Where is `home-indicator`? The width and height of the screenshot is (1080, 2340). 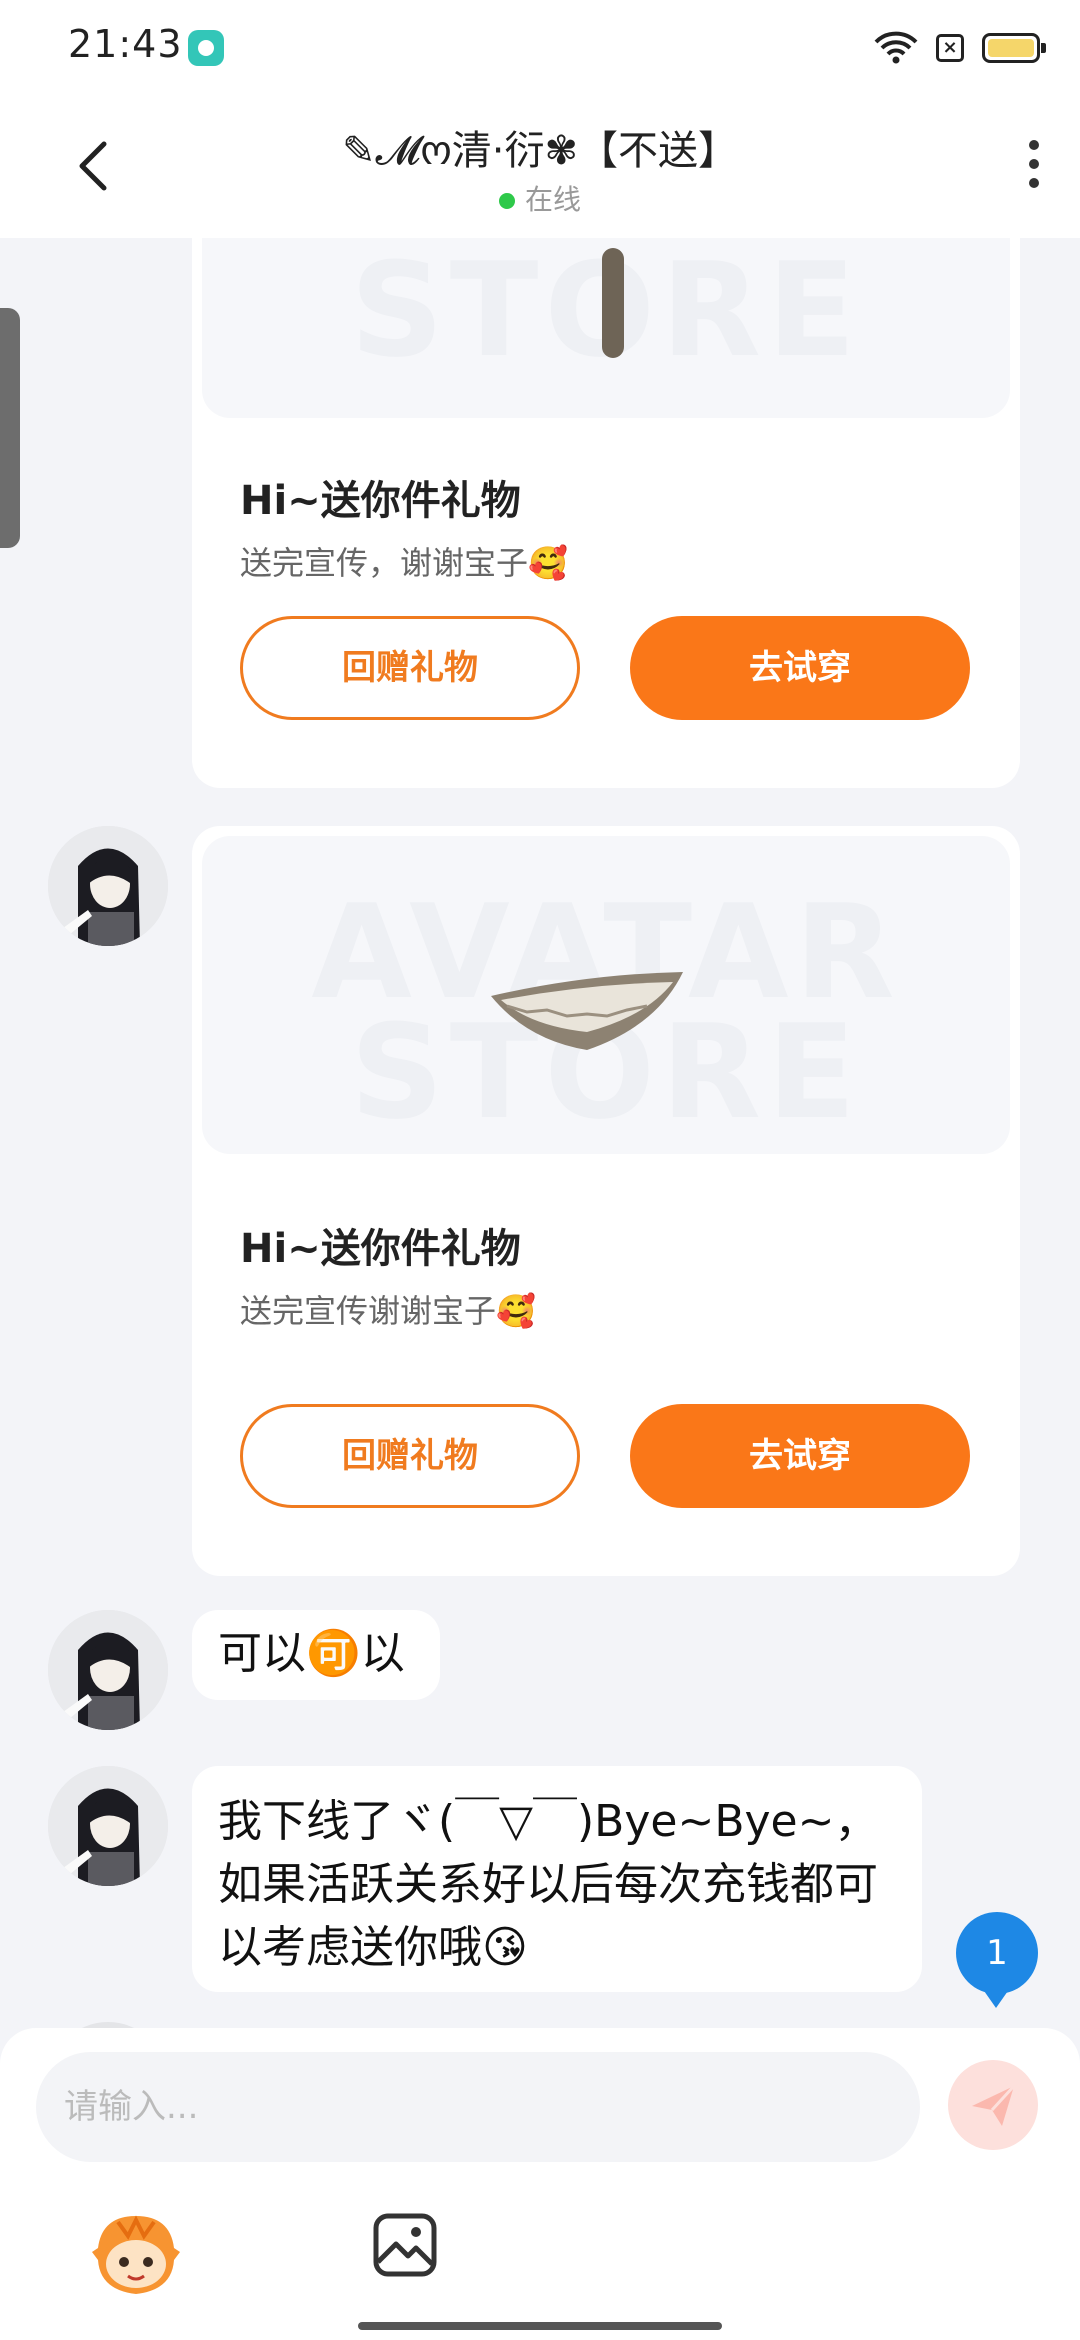 home-indicator is located at coordinates (540, 2326).